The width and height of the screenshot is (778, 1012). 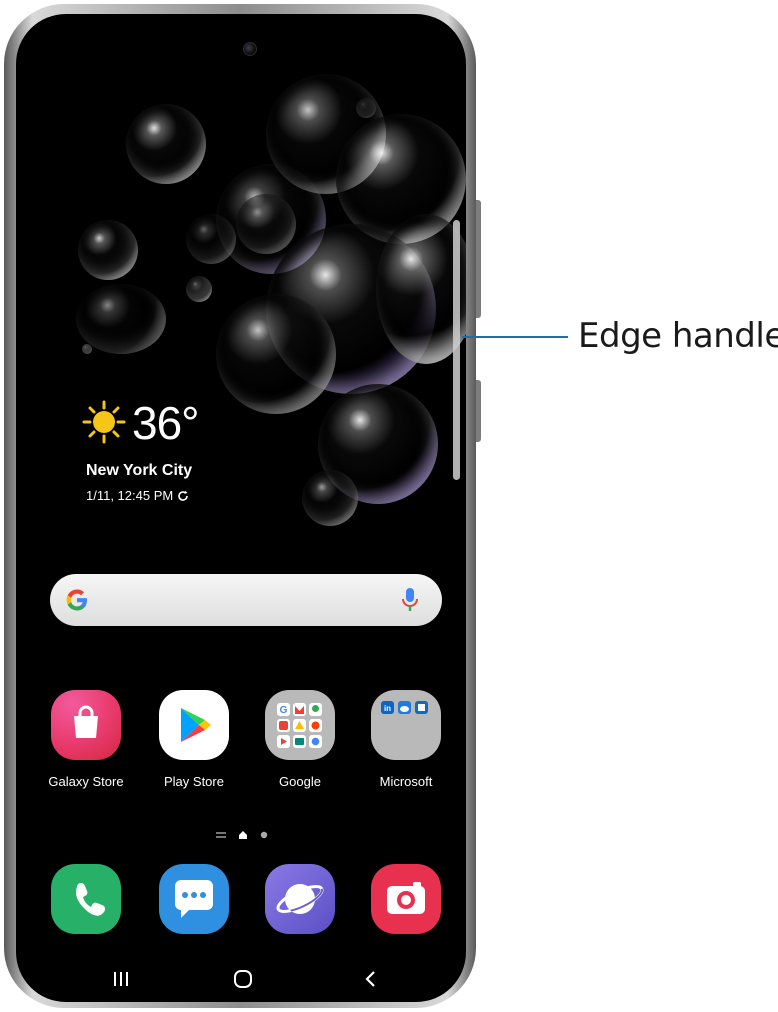 I want to click on svg-text: in, so click(x=387, y=708).